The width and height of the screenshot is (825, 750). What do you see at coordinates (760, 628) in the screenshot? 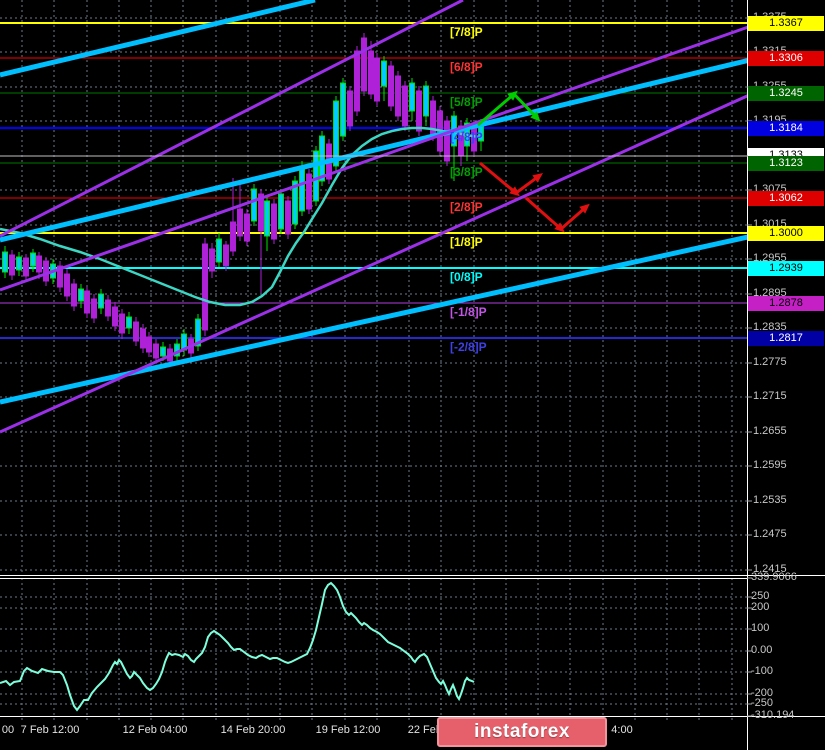
I see `oscillator-axis-tick: 100` at bounding box center [760, 628].